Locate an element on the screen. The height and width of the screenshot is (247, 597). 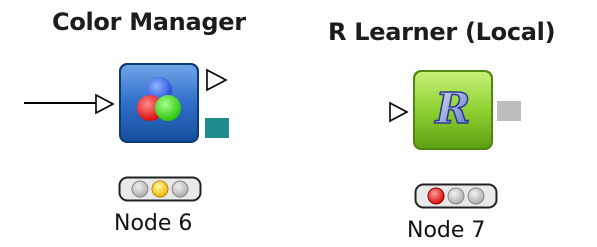
svg-text: R is located at coordinates (453, 108).